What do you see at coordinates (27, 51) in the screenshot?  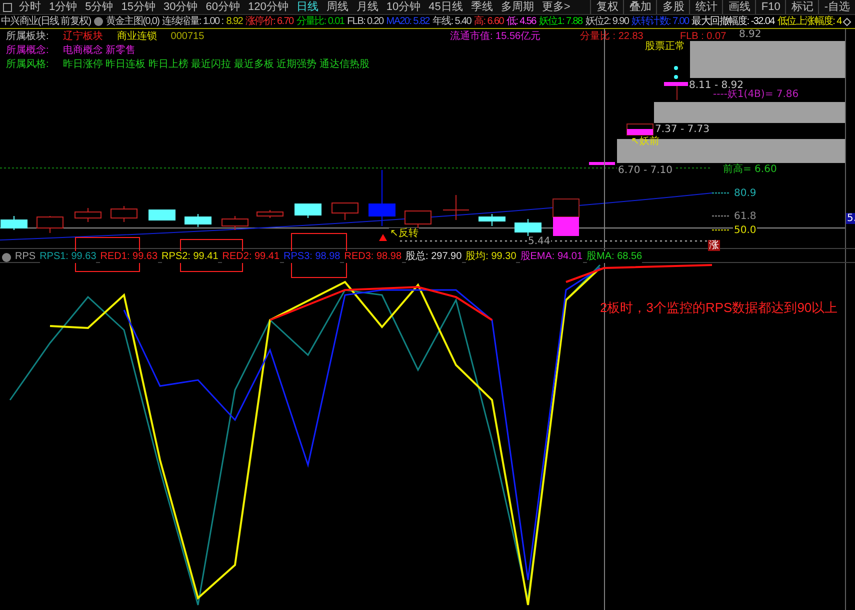 I see `info-label: 所属概念:` at bounding box center [27, 51].